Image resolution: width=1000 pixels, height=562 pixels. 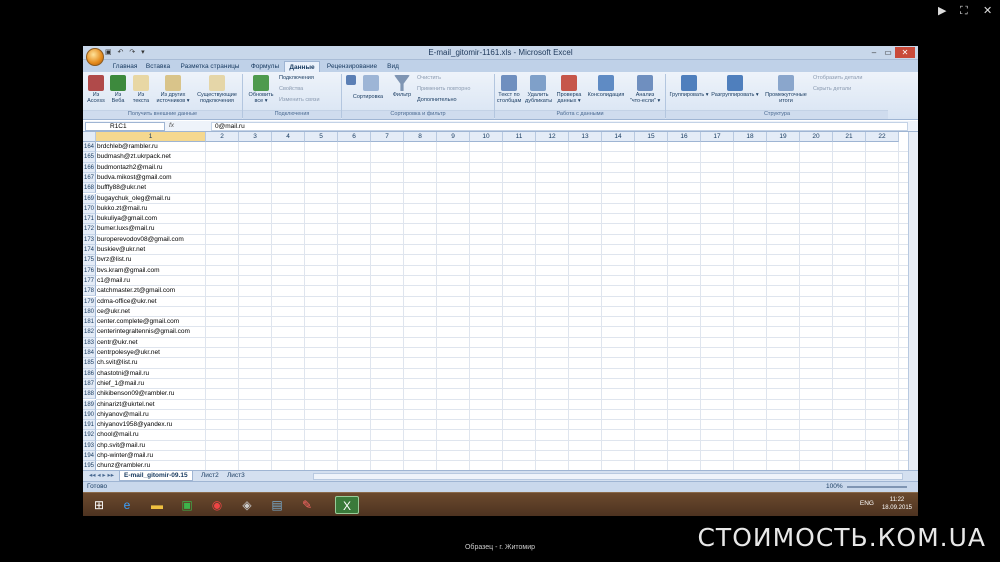 What do you see at coordinates (306, 78) in the screenshot?
I see `connections-button: Подключения` at bounding box center [306, 78].